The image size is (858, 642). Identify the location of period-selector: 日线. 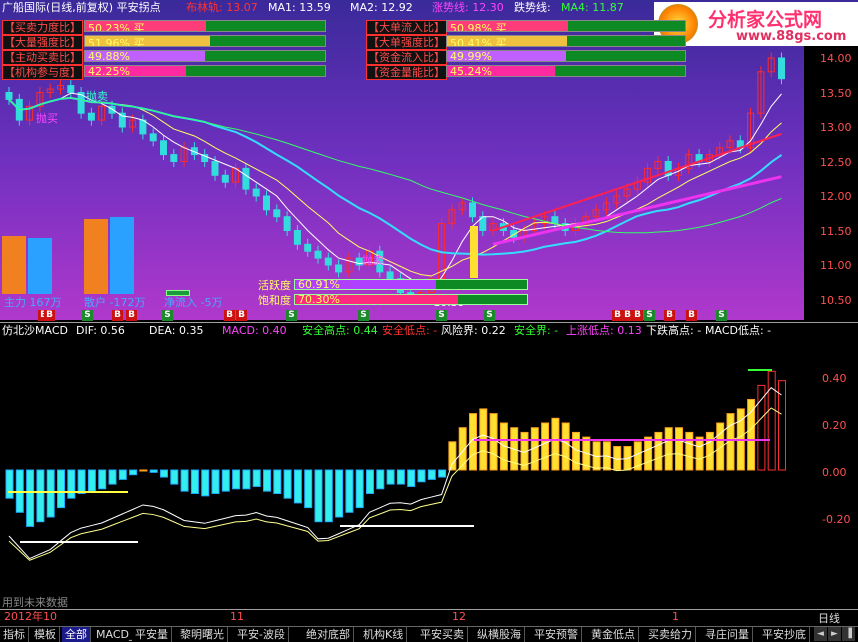
(832, 617).